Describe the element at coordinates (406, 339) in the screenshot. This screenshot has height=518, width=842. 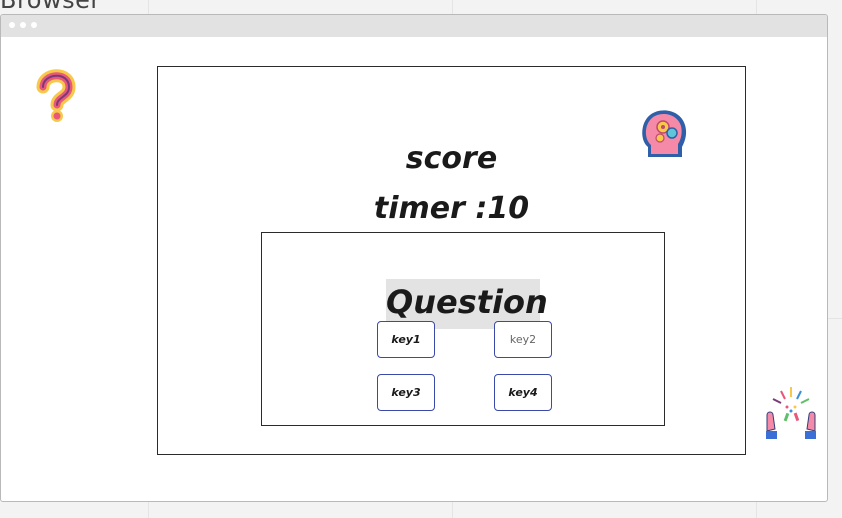
I see `answer-button-key1: key1` at that location.